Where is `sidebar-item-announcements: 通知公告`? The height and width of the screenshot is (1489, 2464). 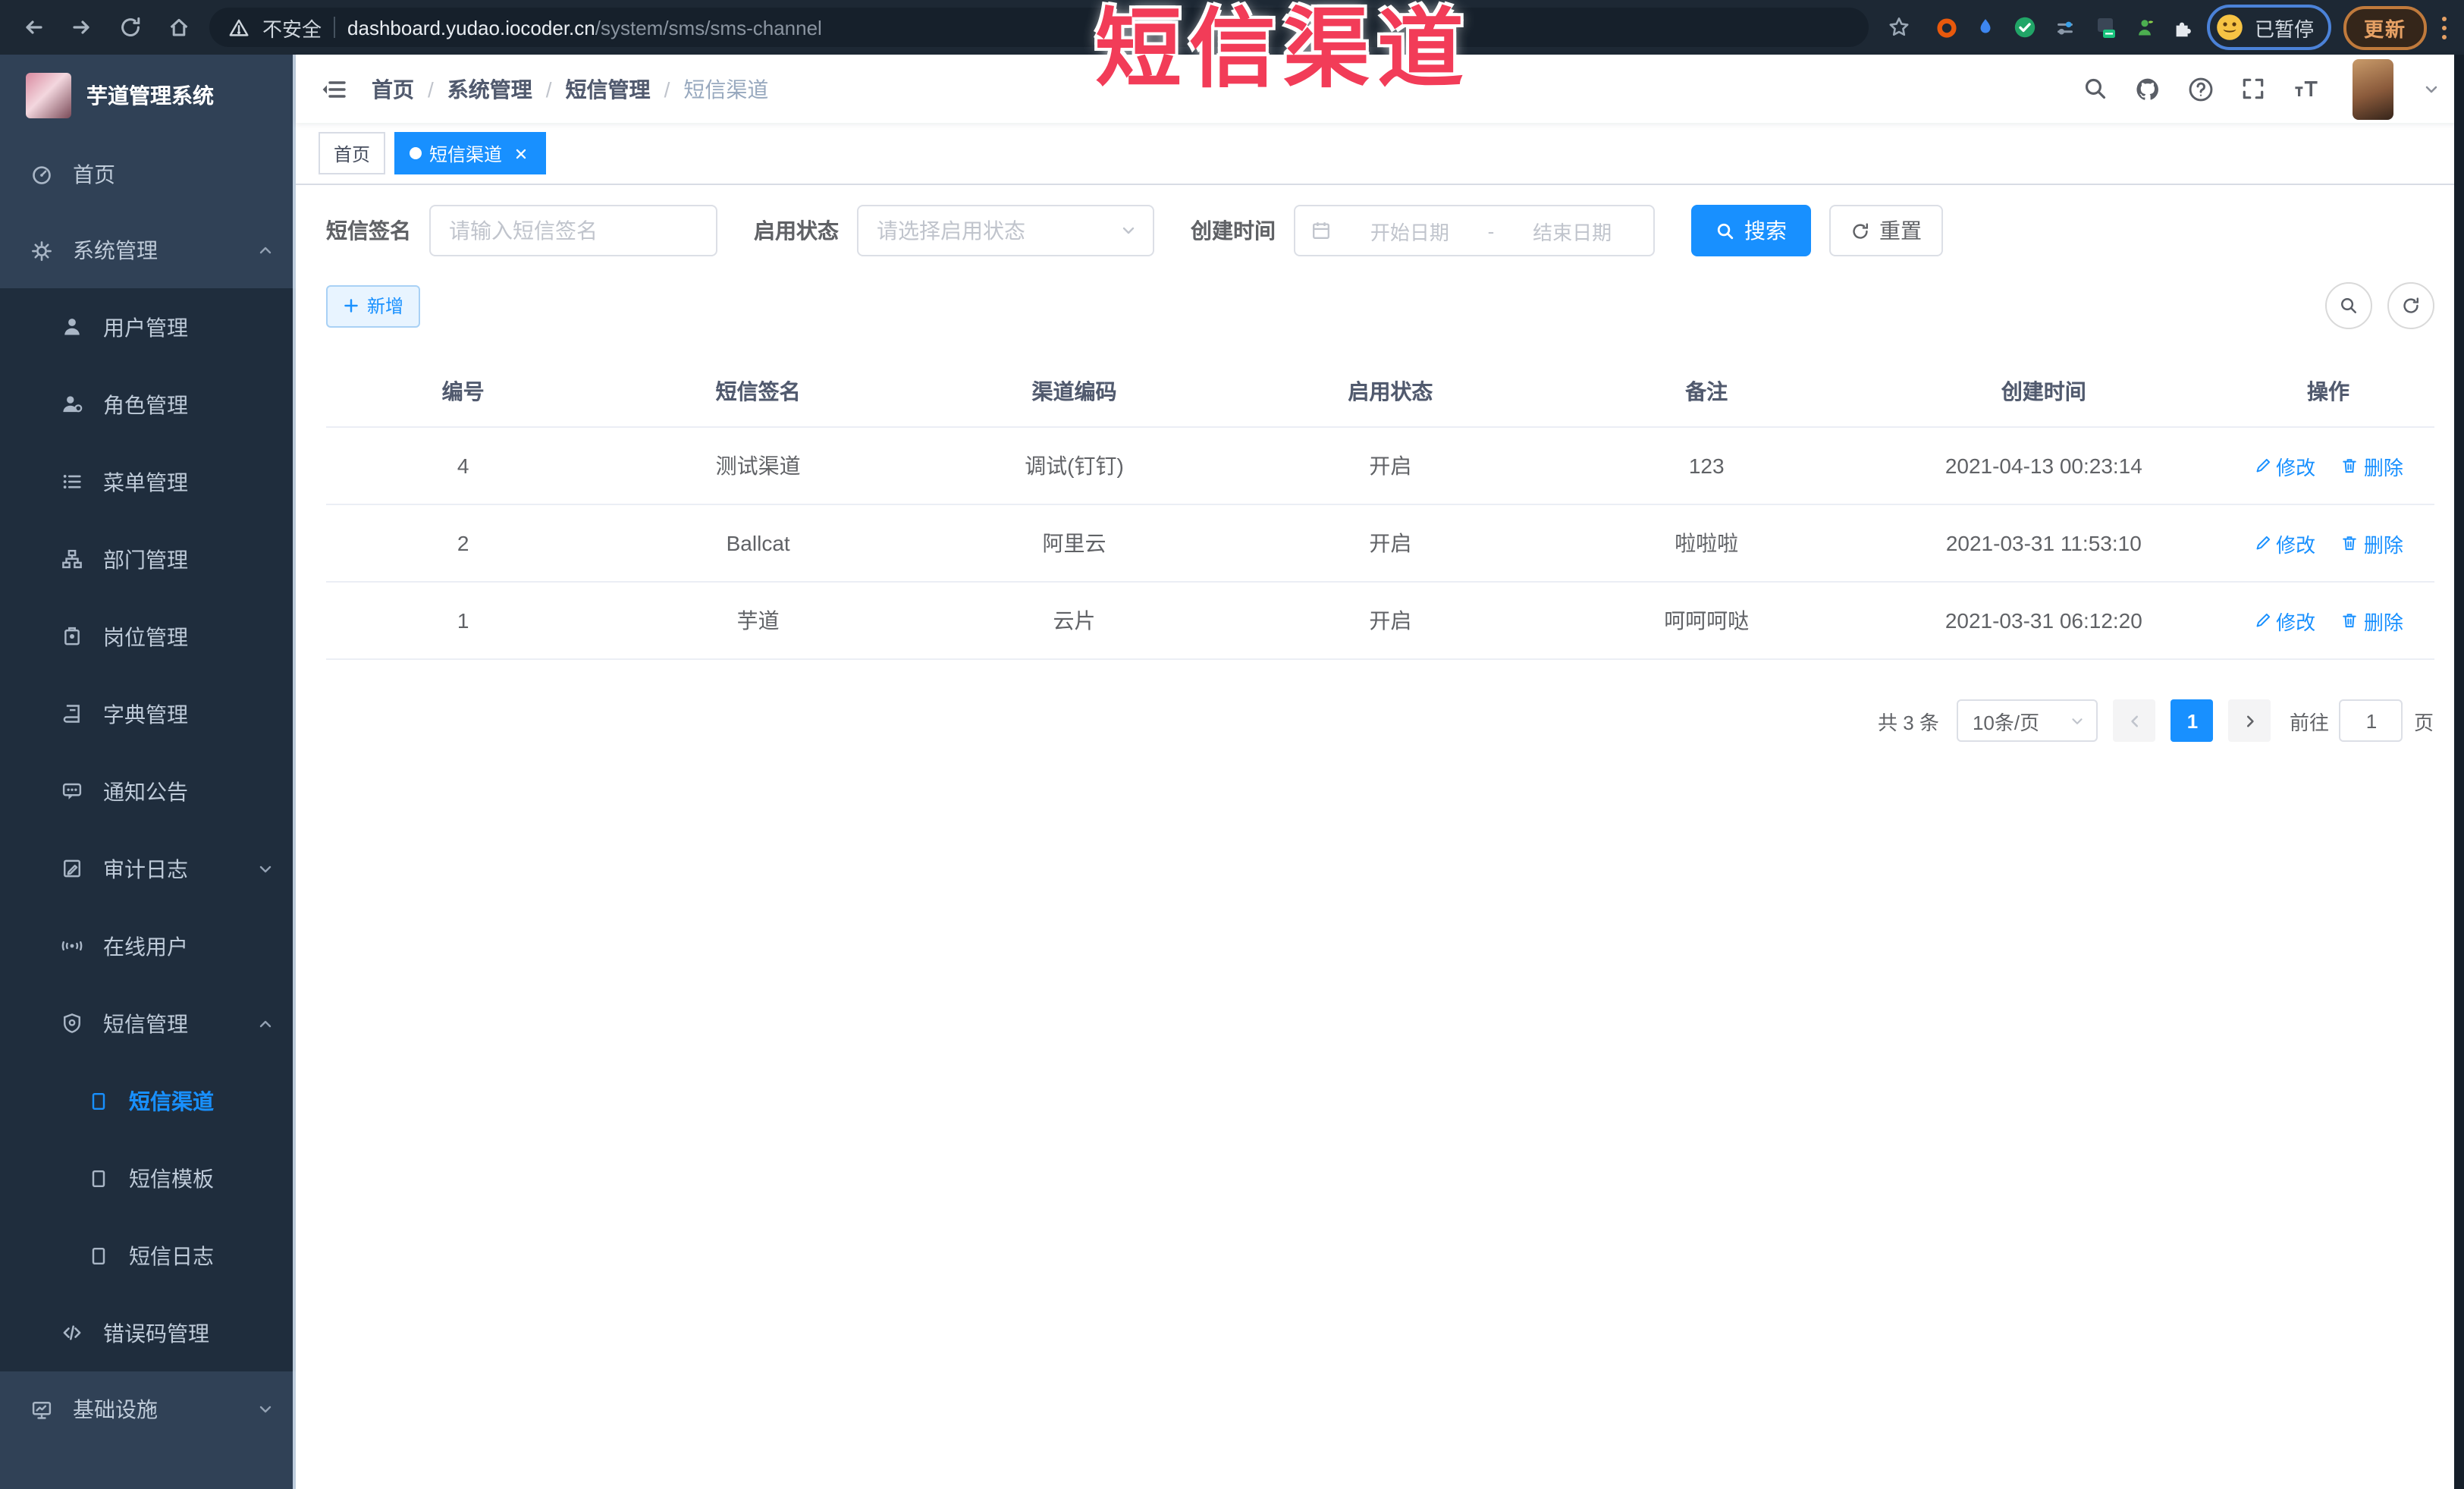
sidebar-item-announcements: 通知公告 is located at coordinates (148, 791).